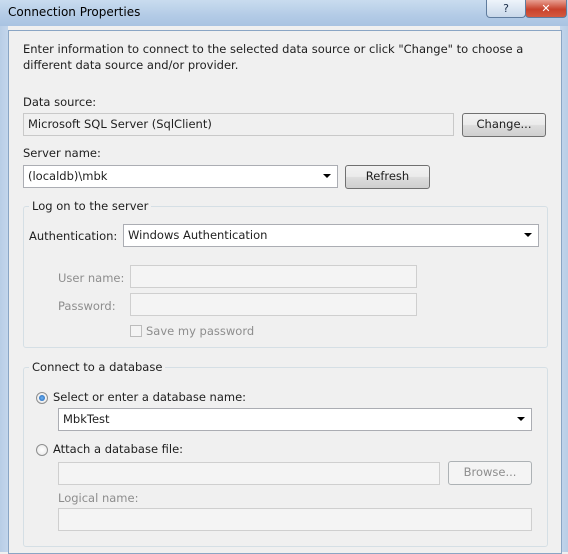 The width and height of the screenshot is (568, 554). What do you see at coordinates (273, 276) in the screenshot?
I see `username-field` at bounding box center [273, 276].